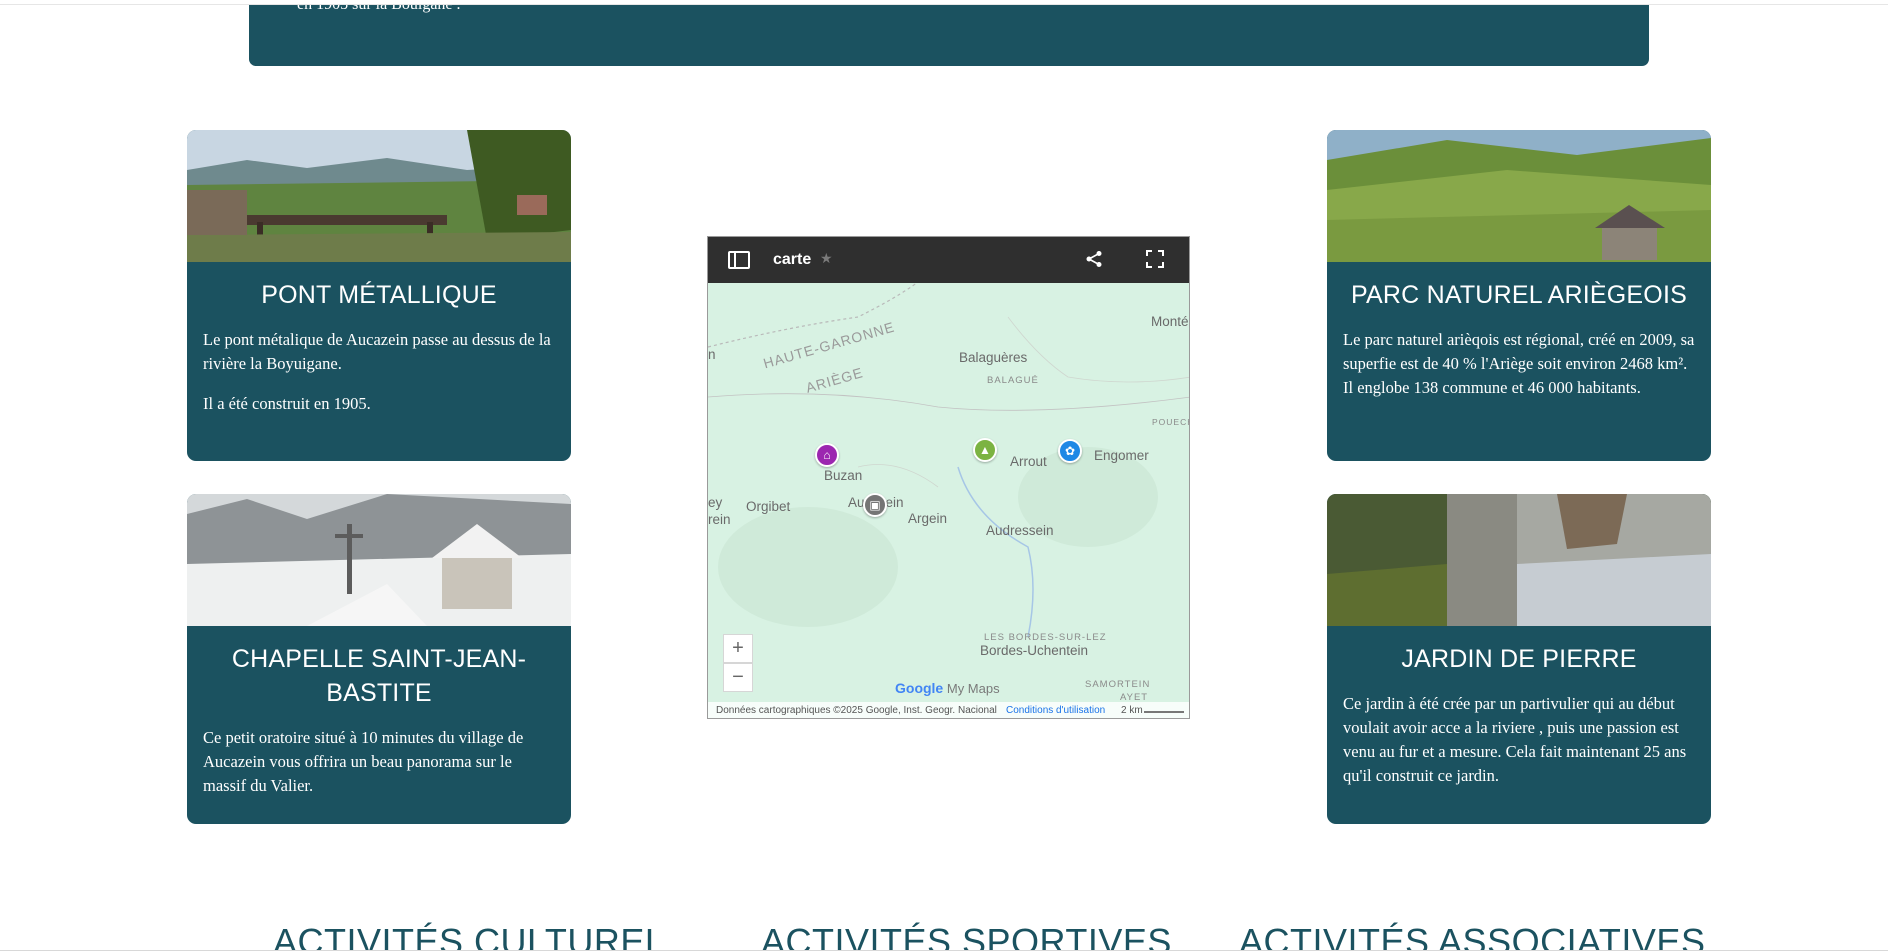 This screenshot has width=1888, height=951. Describe the element at coordinates (712, 354) in the screenshot. I see `map-label: n` at that location.